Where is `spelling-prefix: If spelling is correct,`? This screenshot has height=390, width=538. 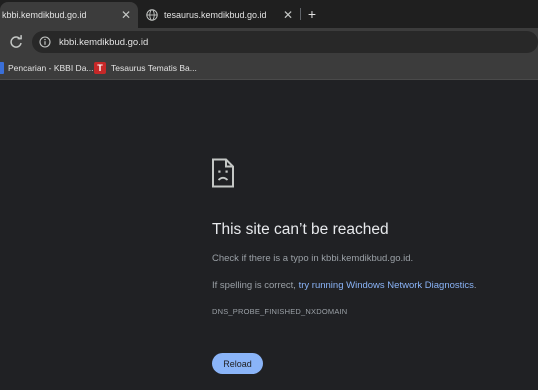
spelling-prefix: If spelling is correct, is located at coordinates (255, 285).